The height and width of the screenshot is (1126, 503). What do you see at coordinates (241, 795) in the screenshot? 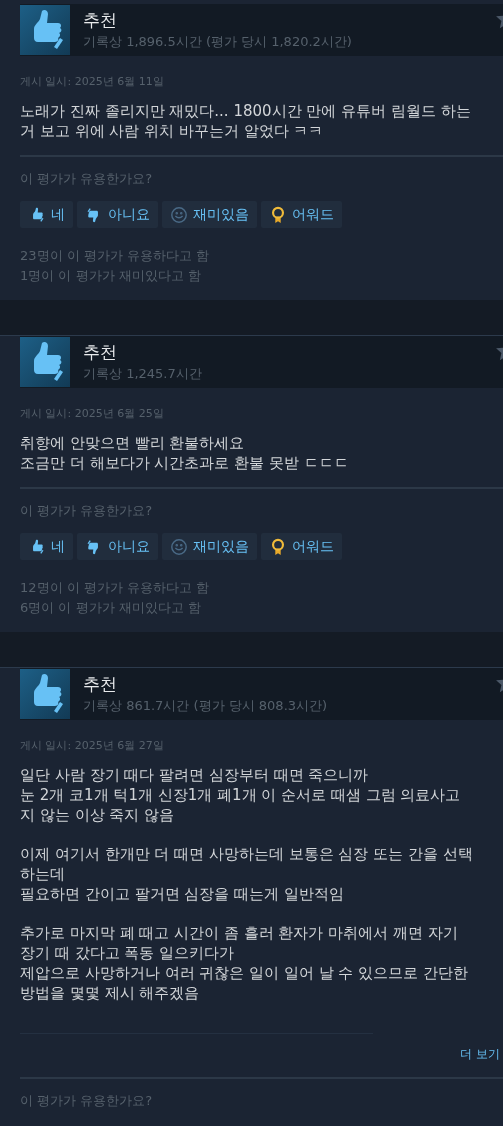
I see `review-text: 일단 사람 장기 때다 팔려면 심장부터 때면 죽으니까 눈 2개 코1개 턱1개 신장1개 폐1개 이 순서로 때샘 그럼 의료사고 지 않는 이상 죽지 않음` at bounding box center [241, 795].